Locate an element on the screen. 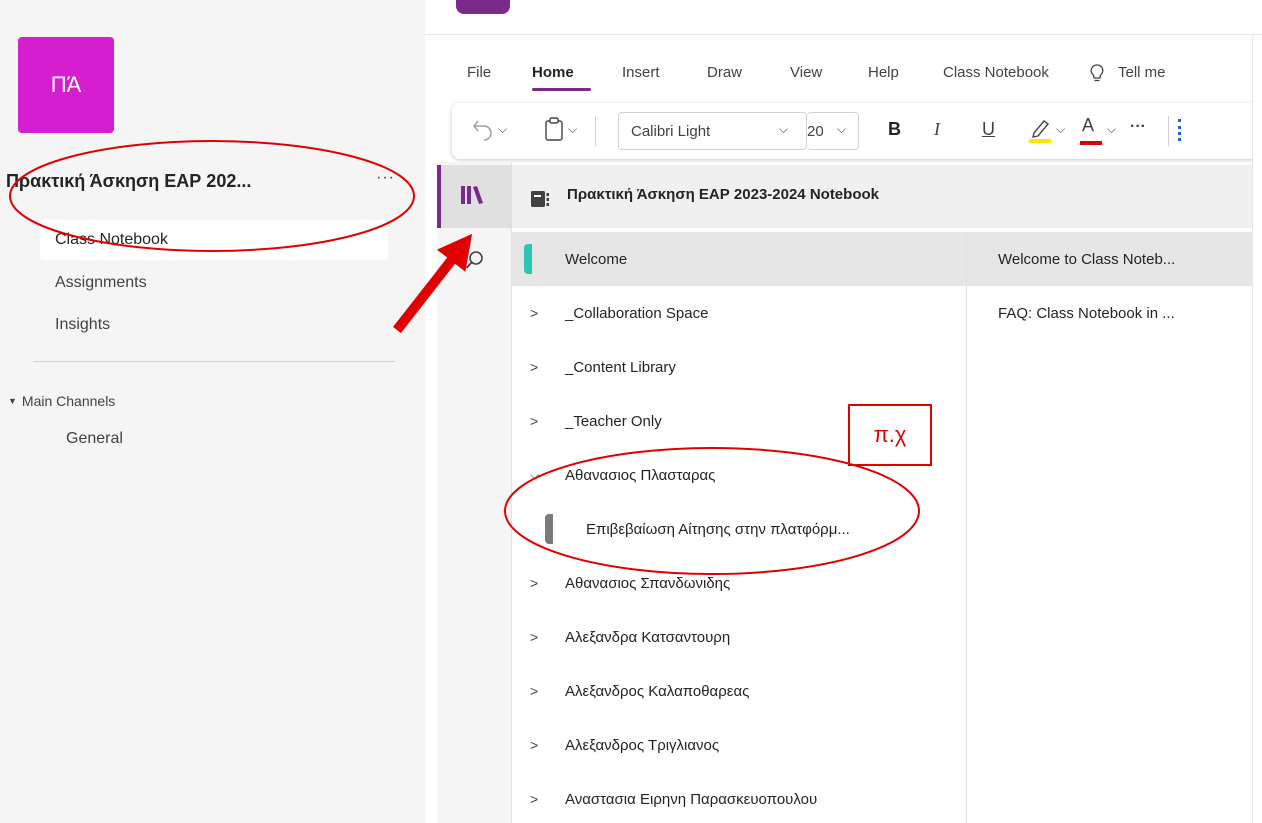  section-label: Αλεξανδρα Κατσαντουρη is located at coordinates (648, 637).